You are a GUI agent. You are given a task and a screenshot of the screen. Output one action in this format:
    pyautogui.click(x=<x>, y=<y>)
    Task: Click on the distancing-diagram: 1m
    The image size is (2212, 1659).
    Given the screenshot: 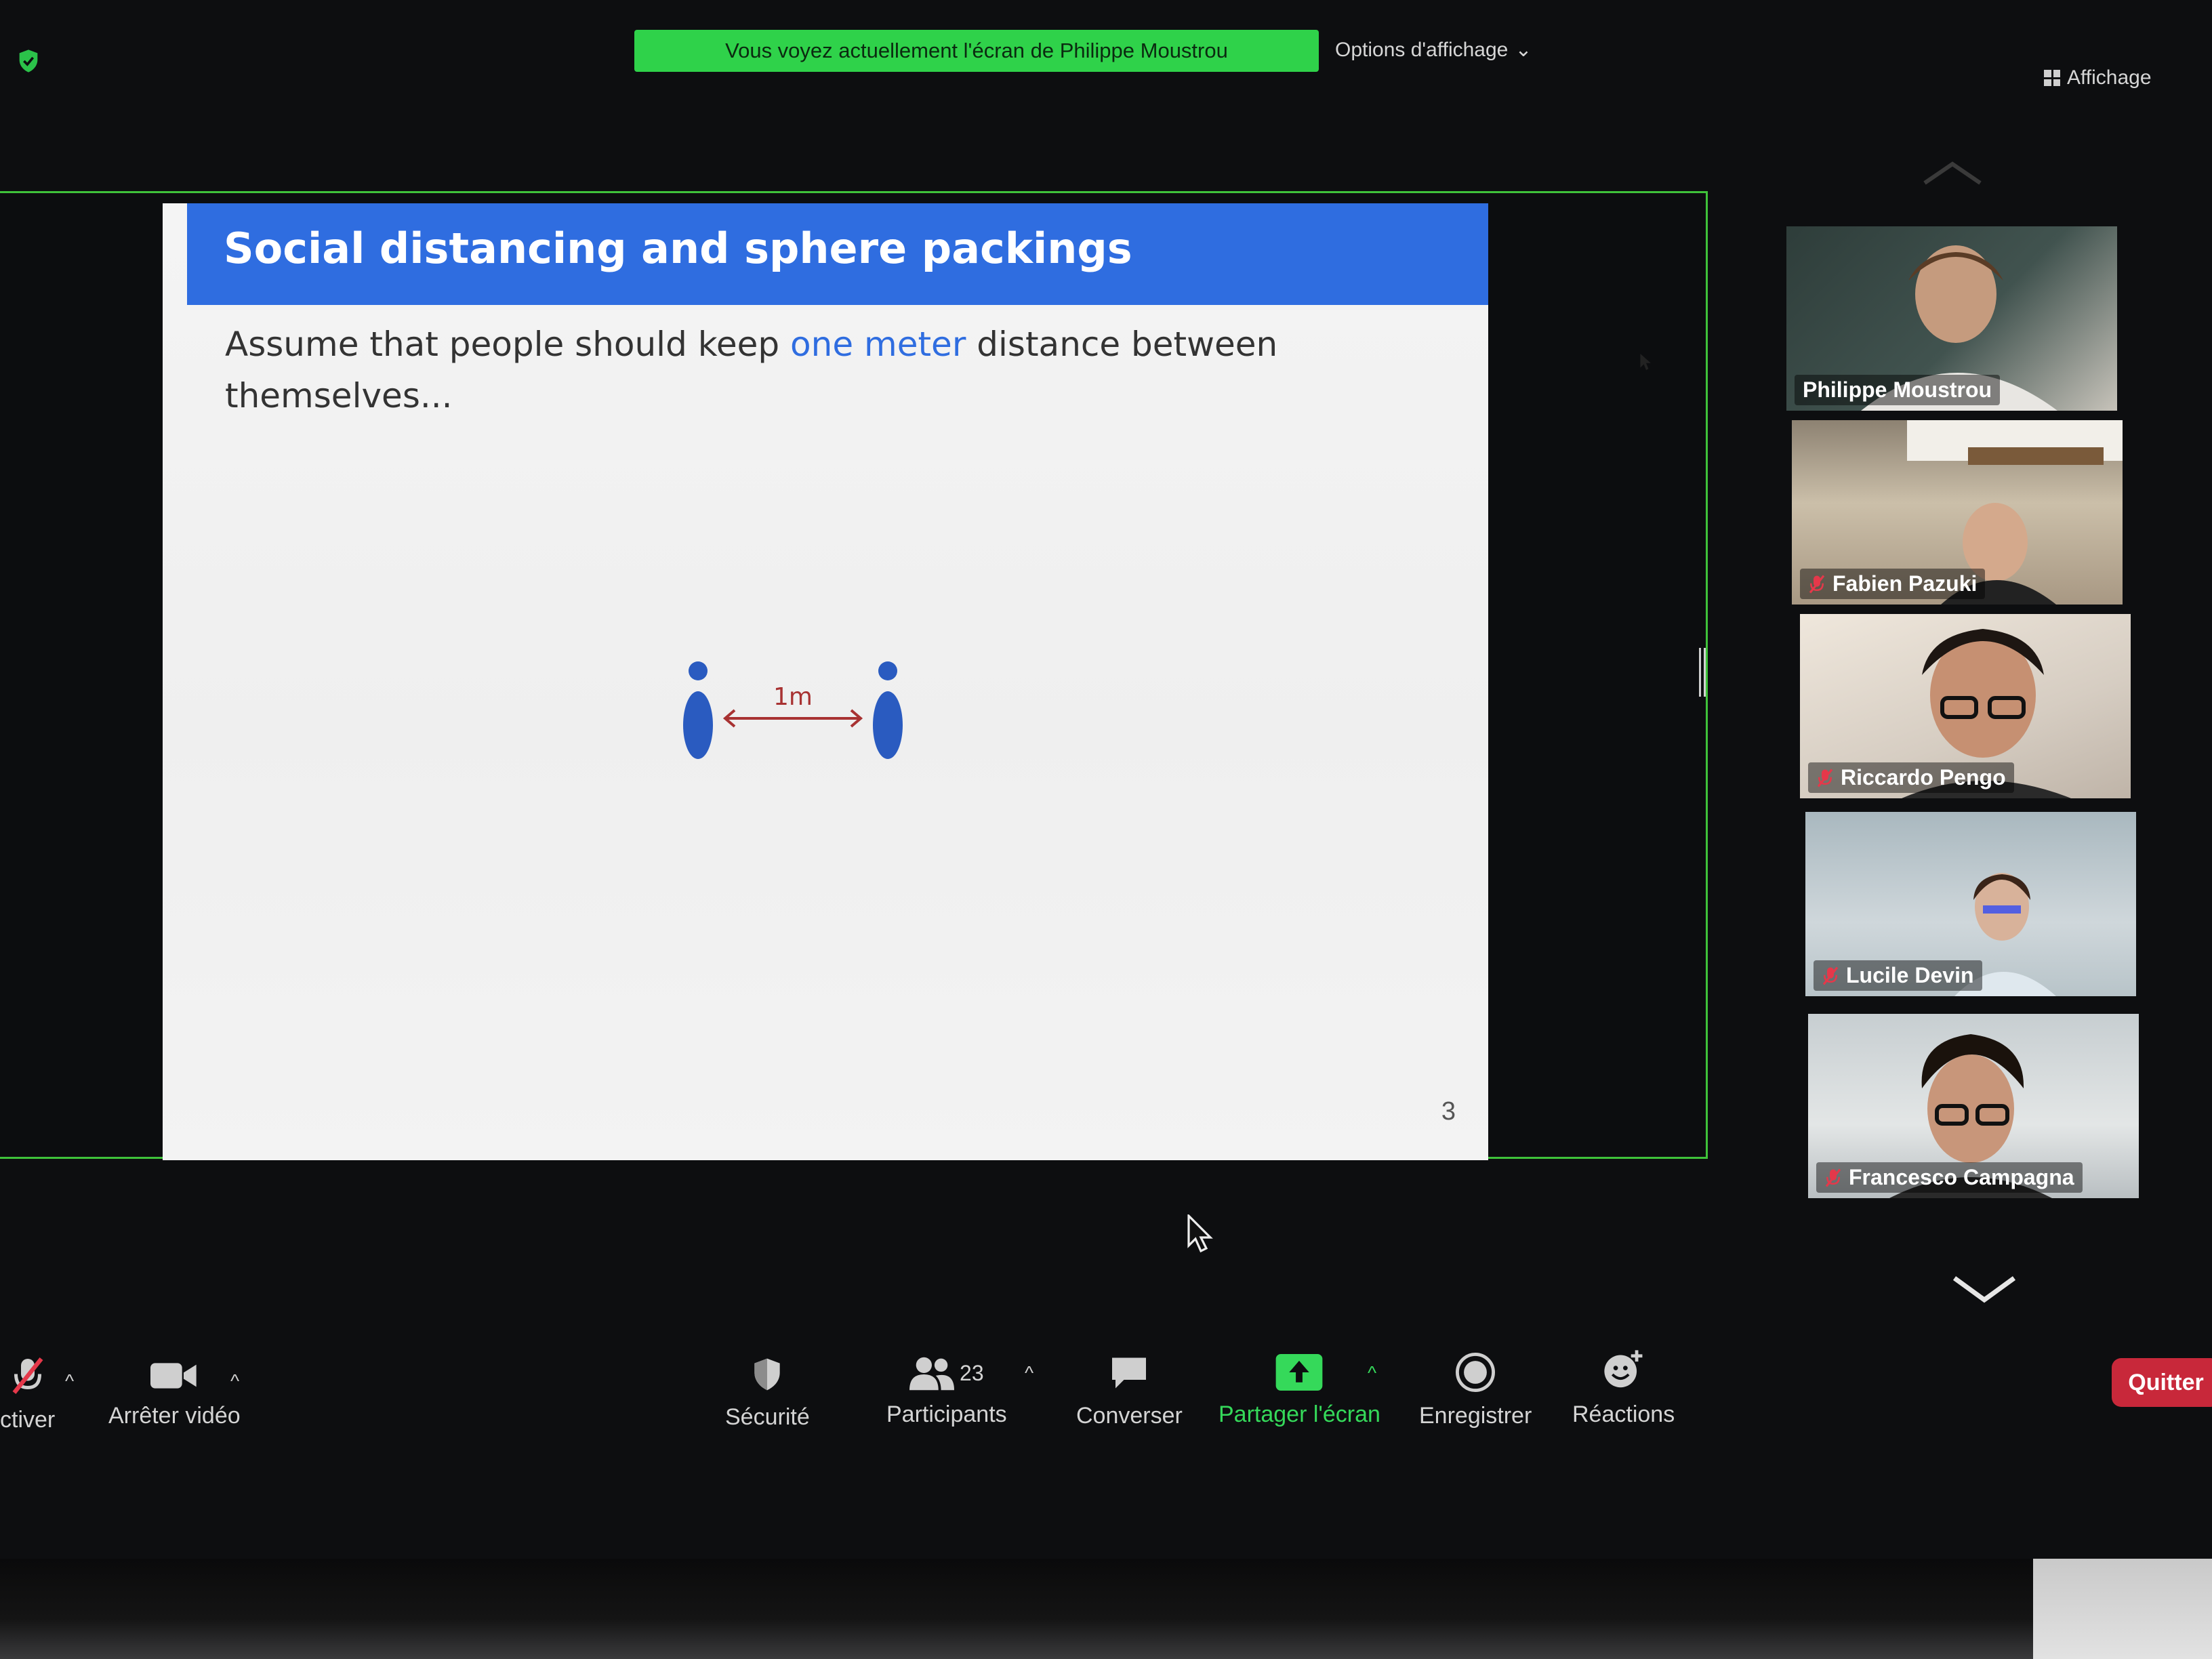 What is the action you would take?
    pyautogui.click(x=793, y=710)
    